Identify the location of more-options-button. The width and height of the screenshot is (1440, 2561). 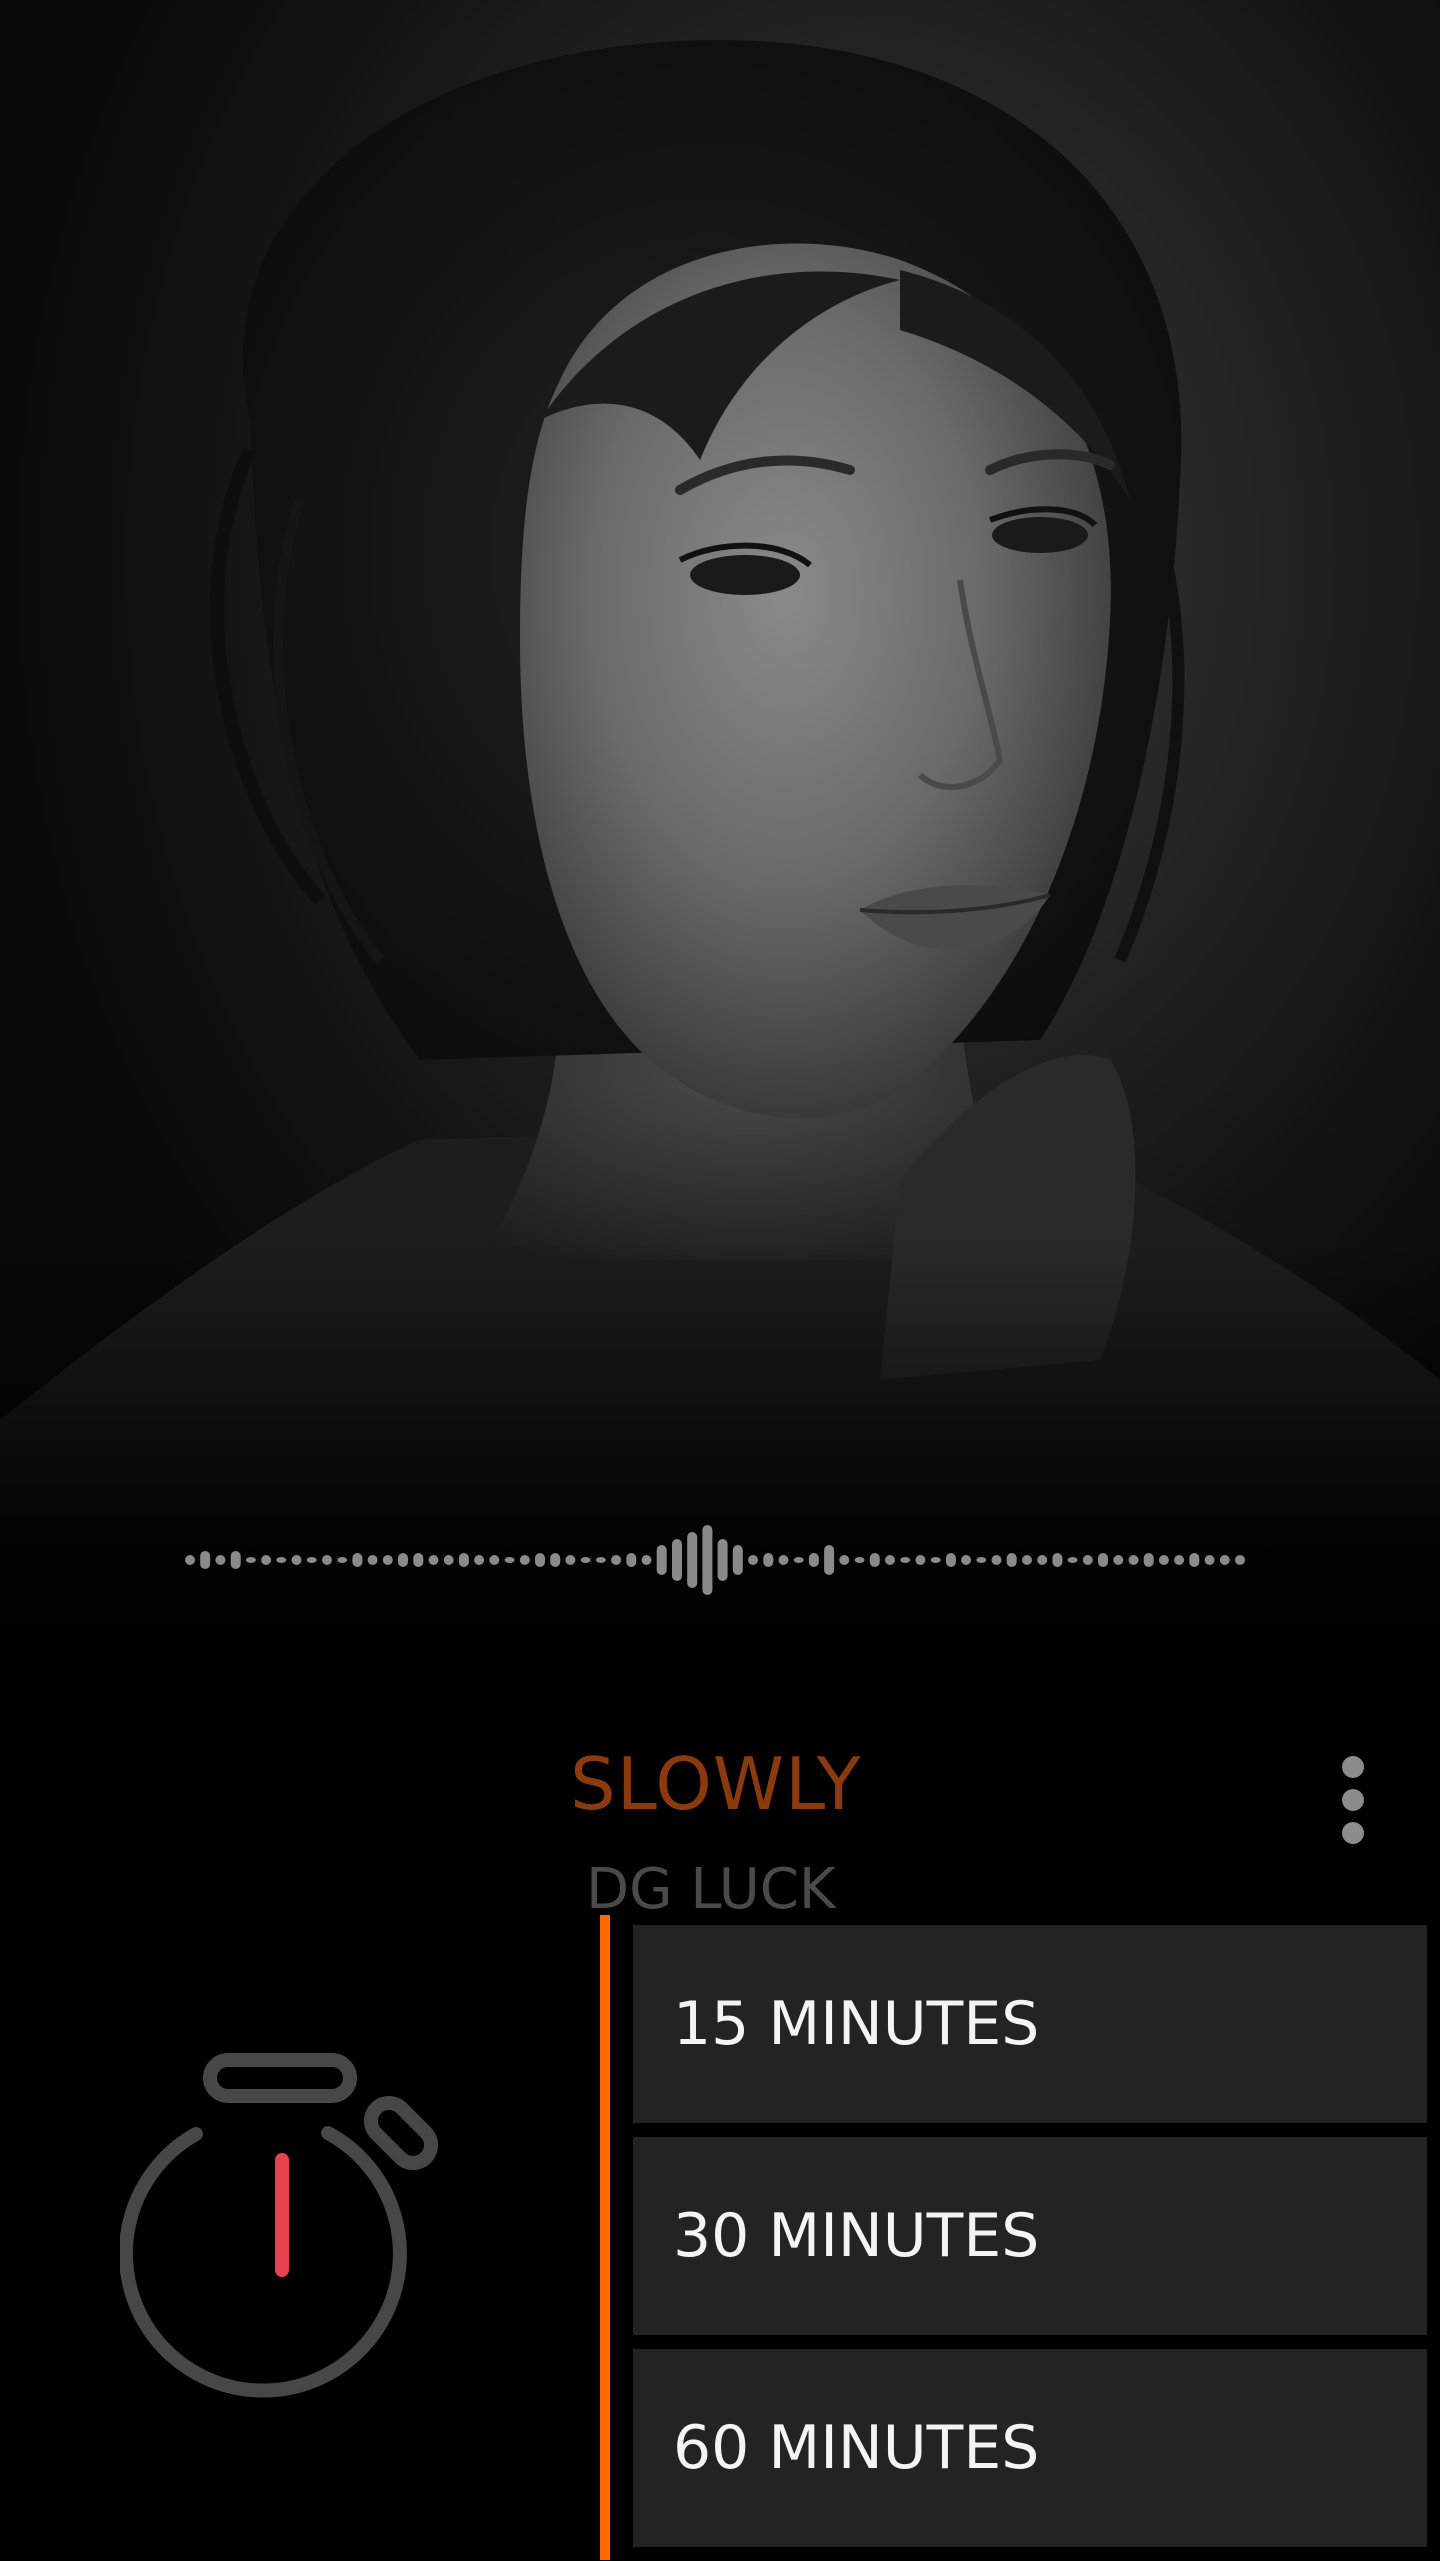
(1353, 1800).